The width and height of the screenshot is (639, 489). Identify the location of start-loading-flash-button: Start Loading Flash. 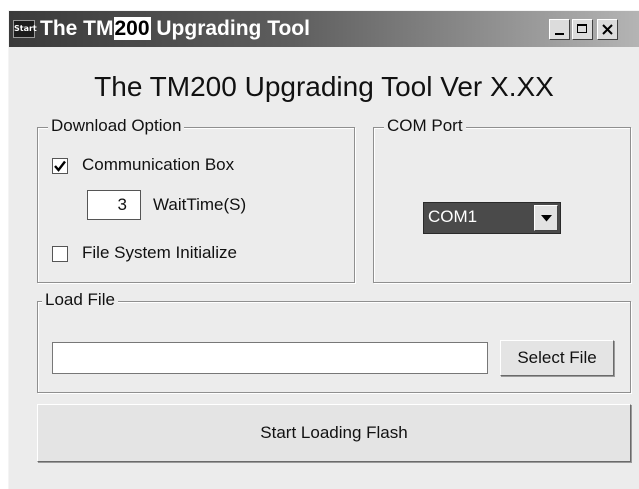
(334, 433).